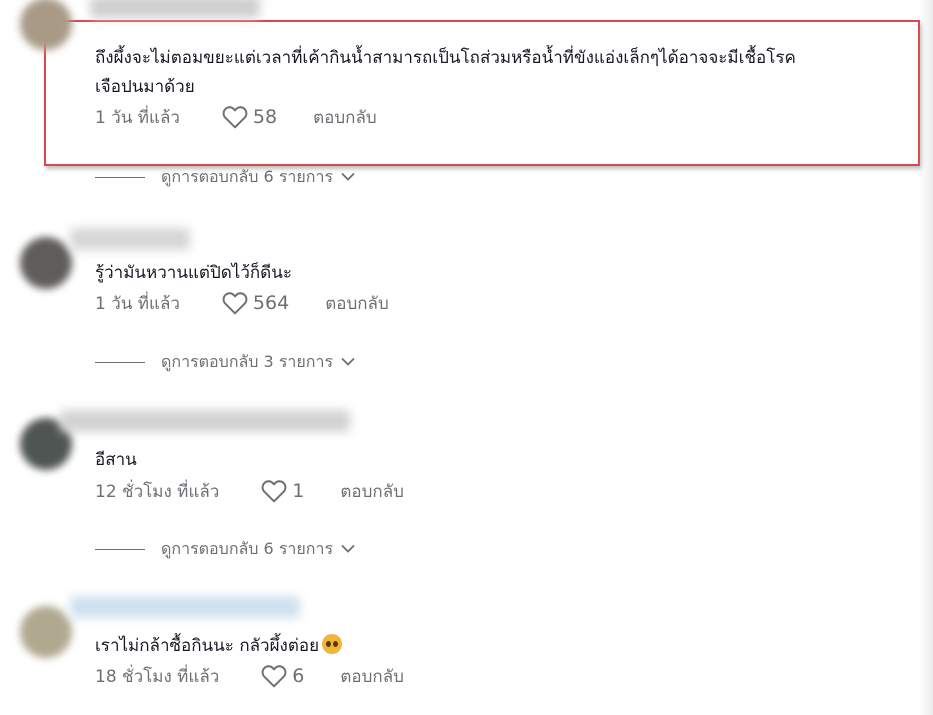 This screenshot has width=933, height=715. Describe the element at coordinates (298, 491) in the screenshot. I see `like-count: 1` at that location.